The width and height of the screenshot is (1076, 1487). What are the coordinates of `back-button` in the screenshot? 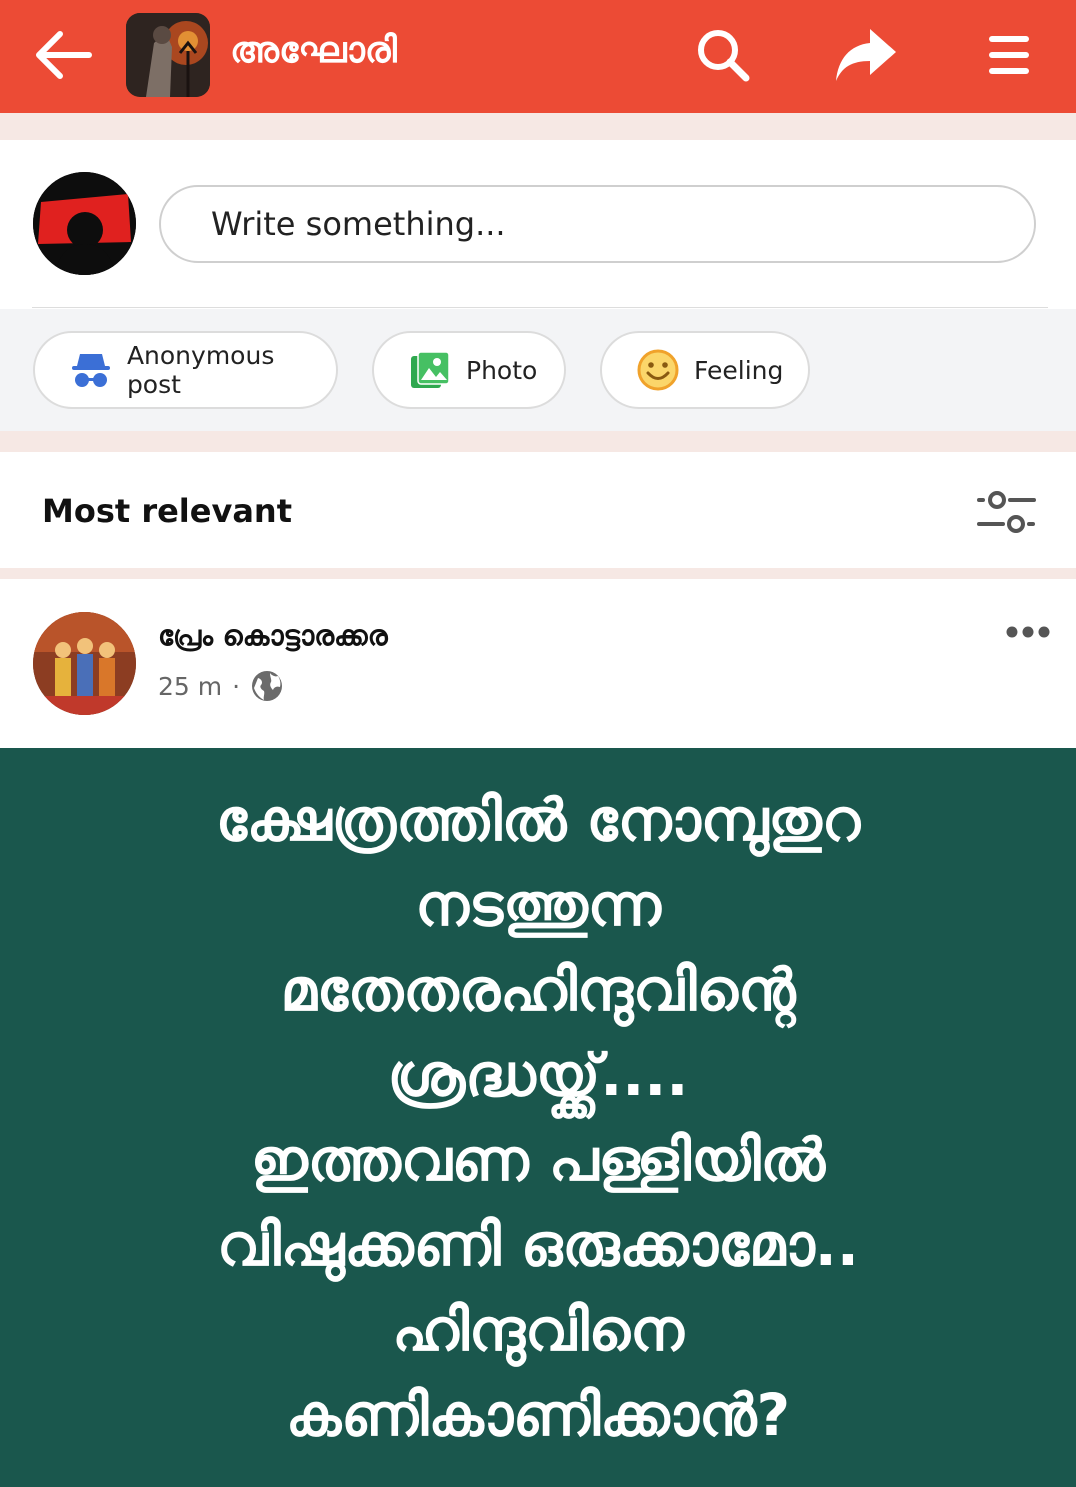 It's located at (63, 55).